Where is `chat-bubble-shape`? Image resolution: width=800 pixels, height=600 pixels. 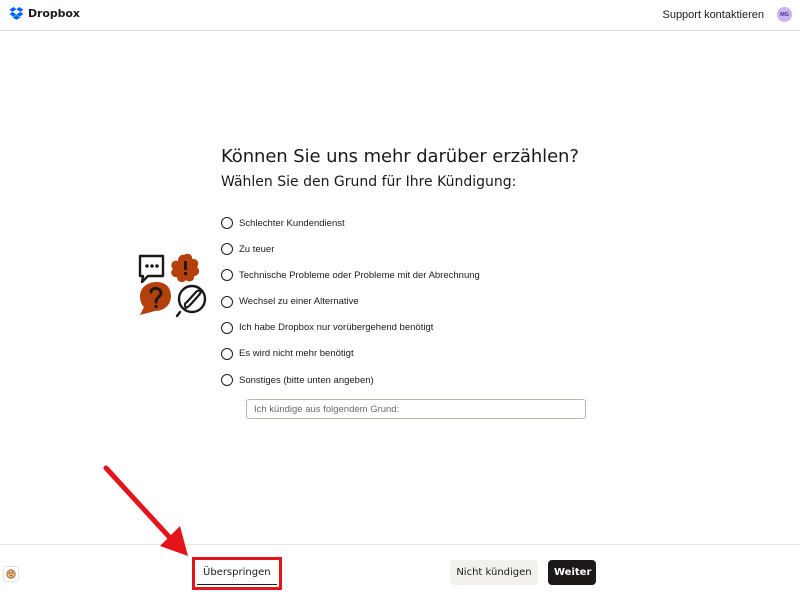
chat-bubble-shape is located at coordinates (151, 269).